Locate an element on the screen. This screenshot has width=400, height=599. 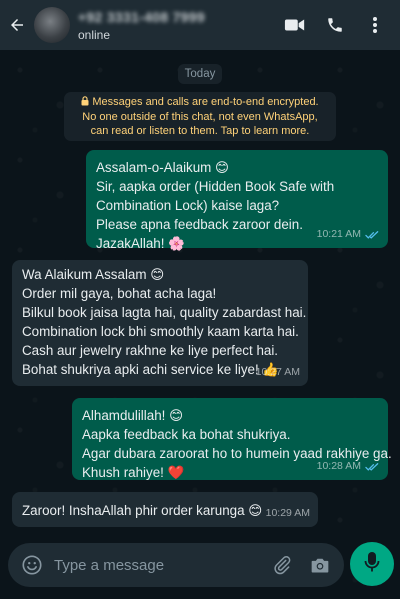
message-time: 10:27 AM is located at coordinates (277, 372).